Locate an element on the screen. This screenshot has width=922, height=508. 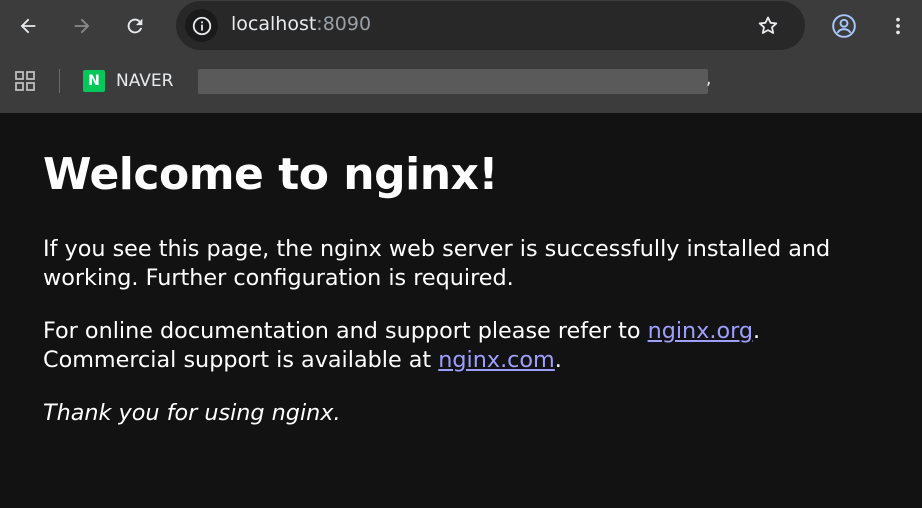
arrow-left-icon is located at coordinates (28, 26).